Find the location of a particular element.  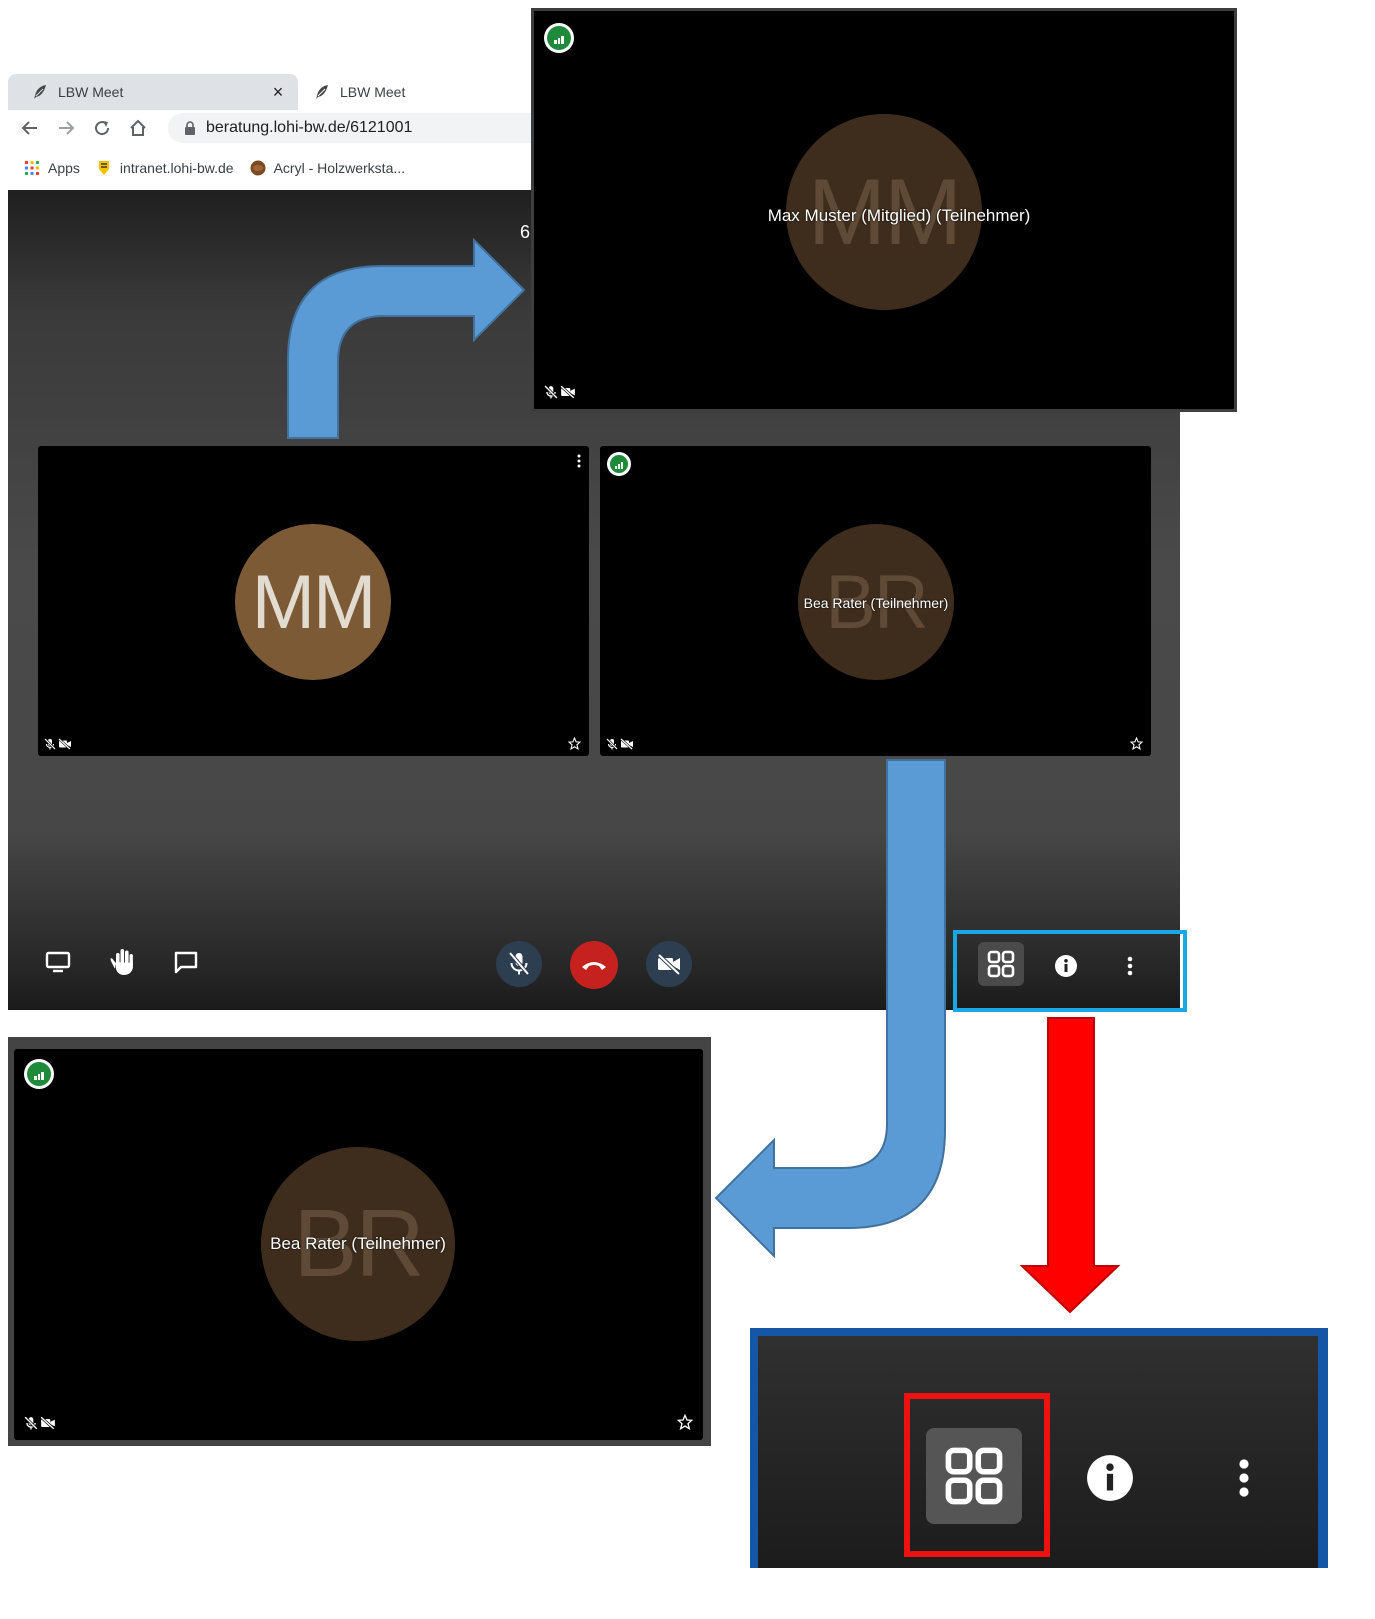

toolbar-highlight-box is located at coordinates (1070, 971).